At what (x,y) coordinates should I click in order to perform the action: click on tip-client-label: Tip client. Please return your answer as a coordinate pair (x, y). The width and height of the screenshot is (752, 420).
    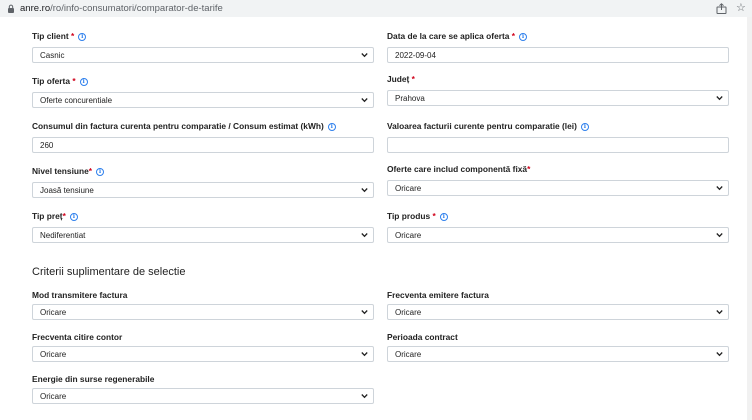
    Looking at the image, I should click on (50, 36).